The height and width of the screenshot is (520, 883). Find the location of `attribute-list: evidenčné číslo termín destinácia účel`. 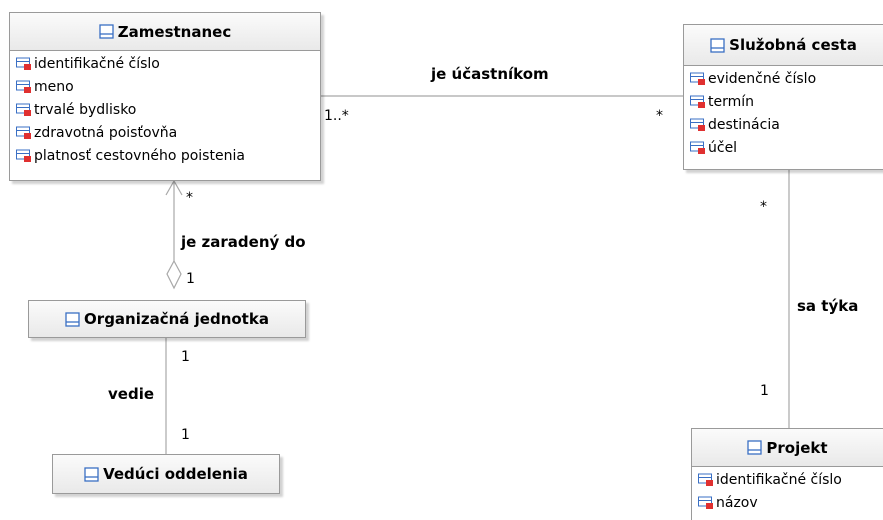

attribute-list: evidenčné číslo termín destinácia účel is located at coordinates (783, 112).